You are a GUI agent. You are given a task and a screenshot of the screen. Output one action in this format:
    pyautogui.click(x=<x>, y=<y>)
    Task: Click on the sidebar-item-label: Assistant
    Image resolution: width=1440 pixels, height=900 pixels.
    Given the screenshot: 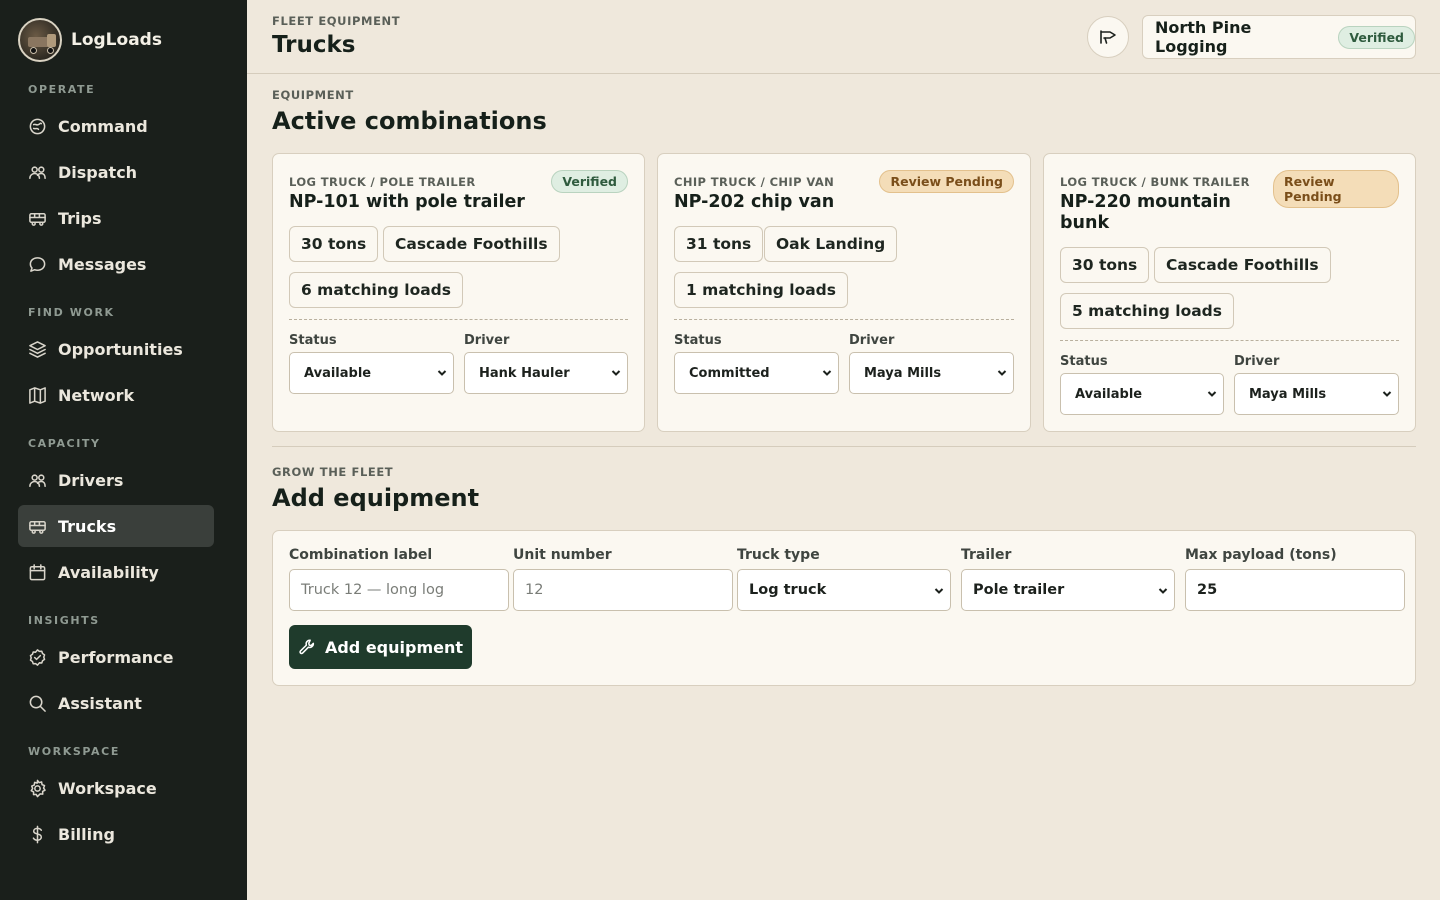 What is the action you would take?
    pyautogui.click(x=100, y=703)
    